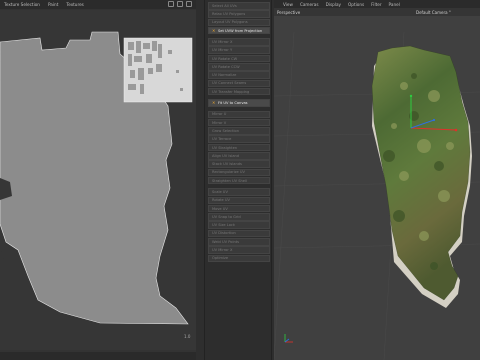  I want to click on uv-command-button: Rectangularize UV, so click(239, 172).